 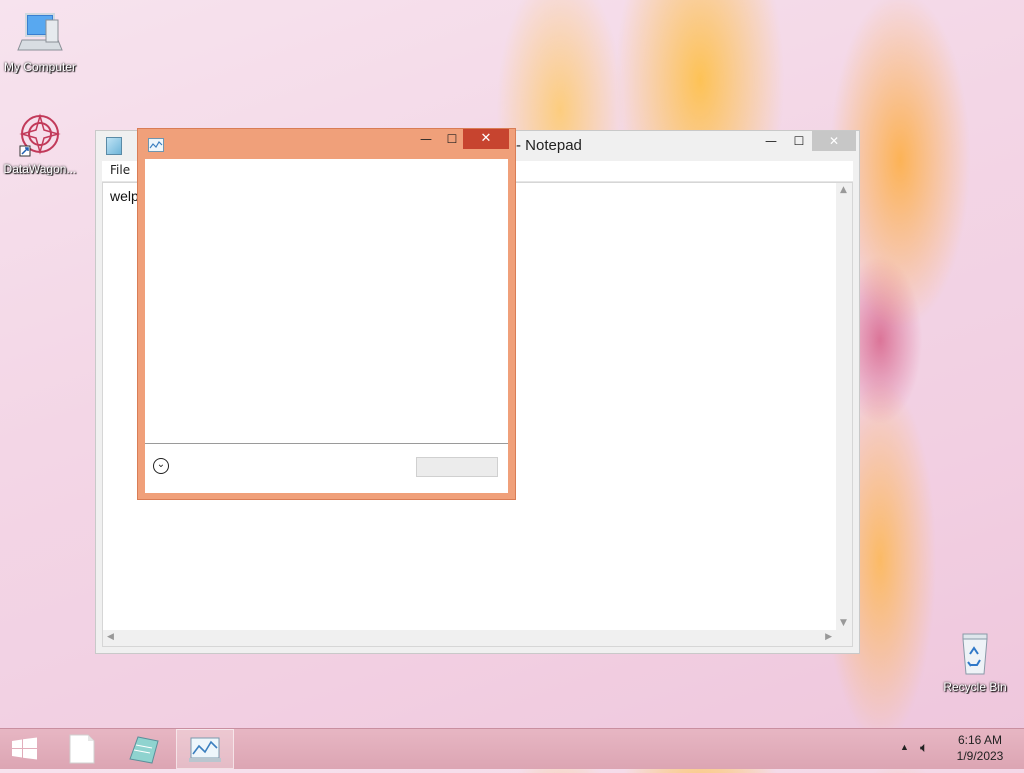 I want to click on close-button: ✕, so click(x=834, y=141).